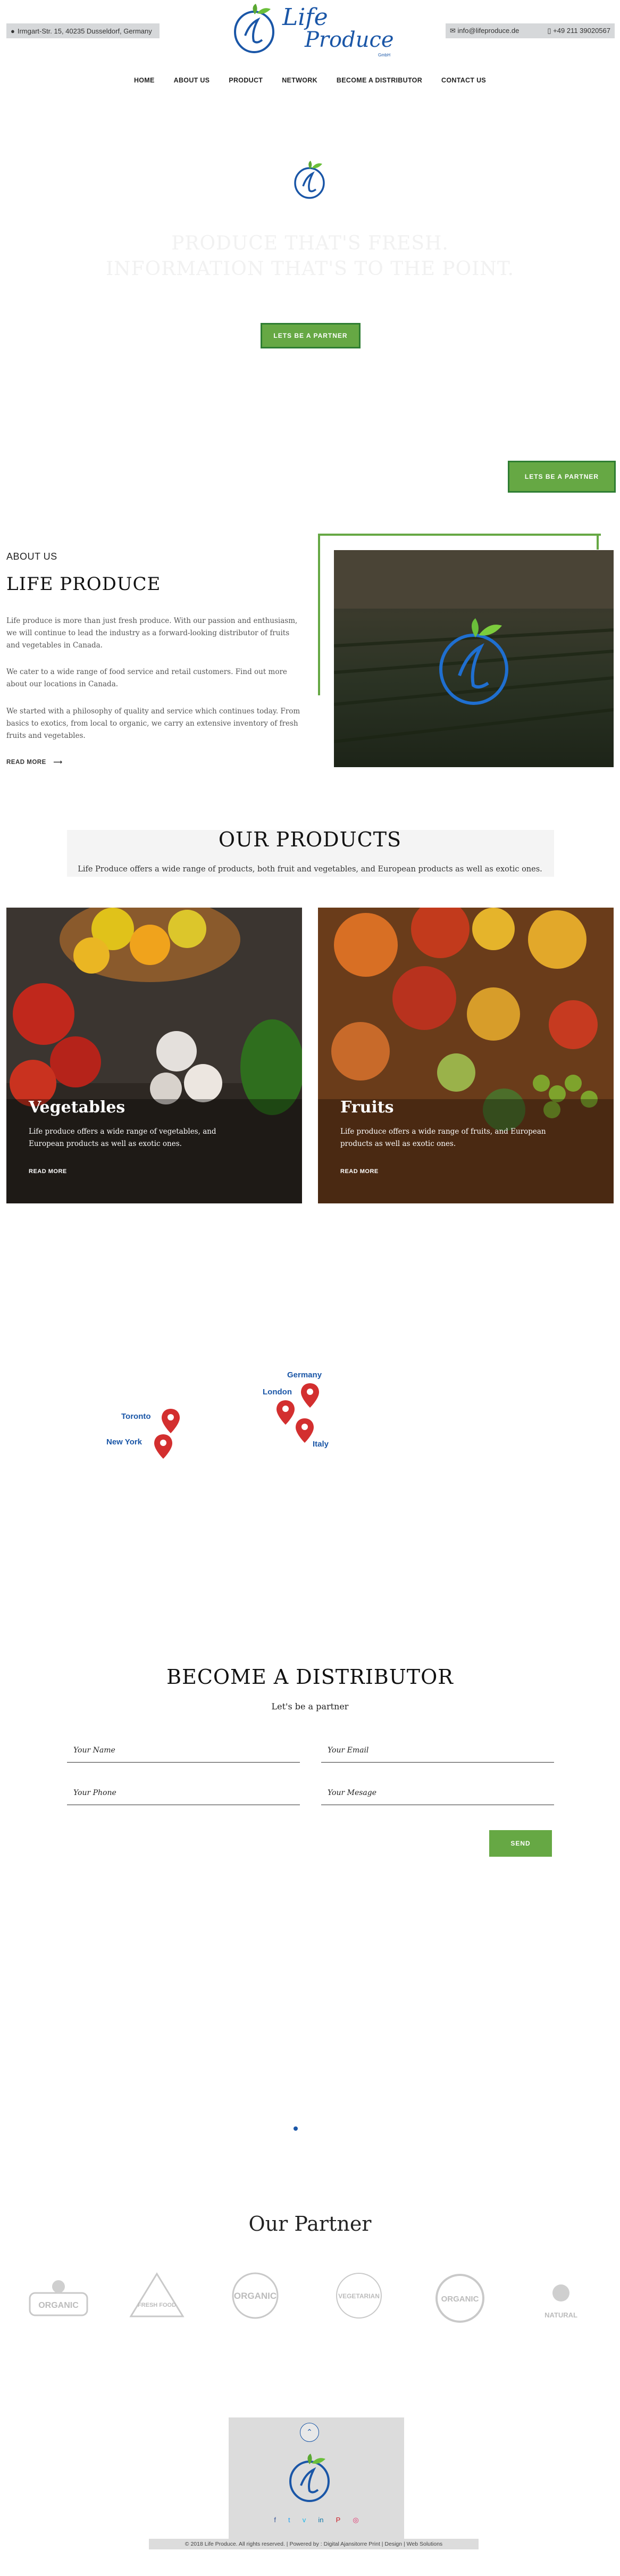 Image resolution: width=620 pixels, height=2576 pixels. I want to click on nav-product: PRODUCT, so click(246, 80).